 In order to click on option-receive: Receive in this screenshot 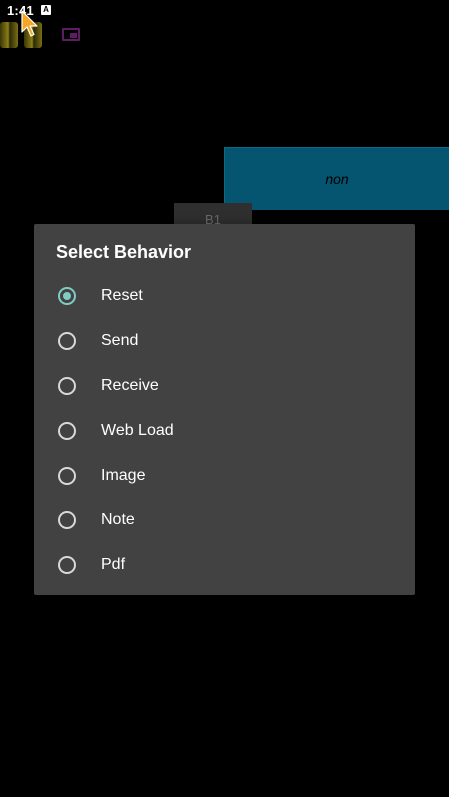, I will do `click(224, 386)`.